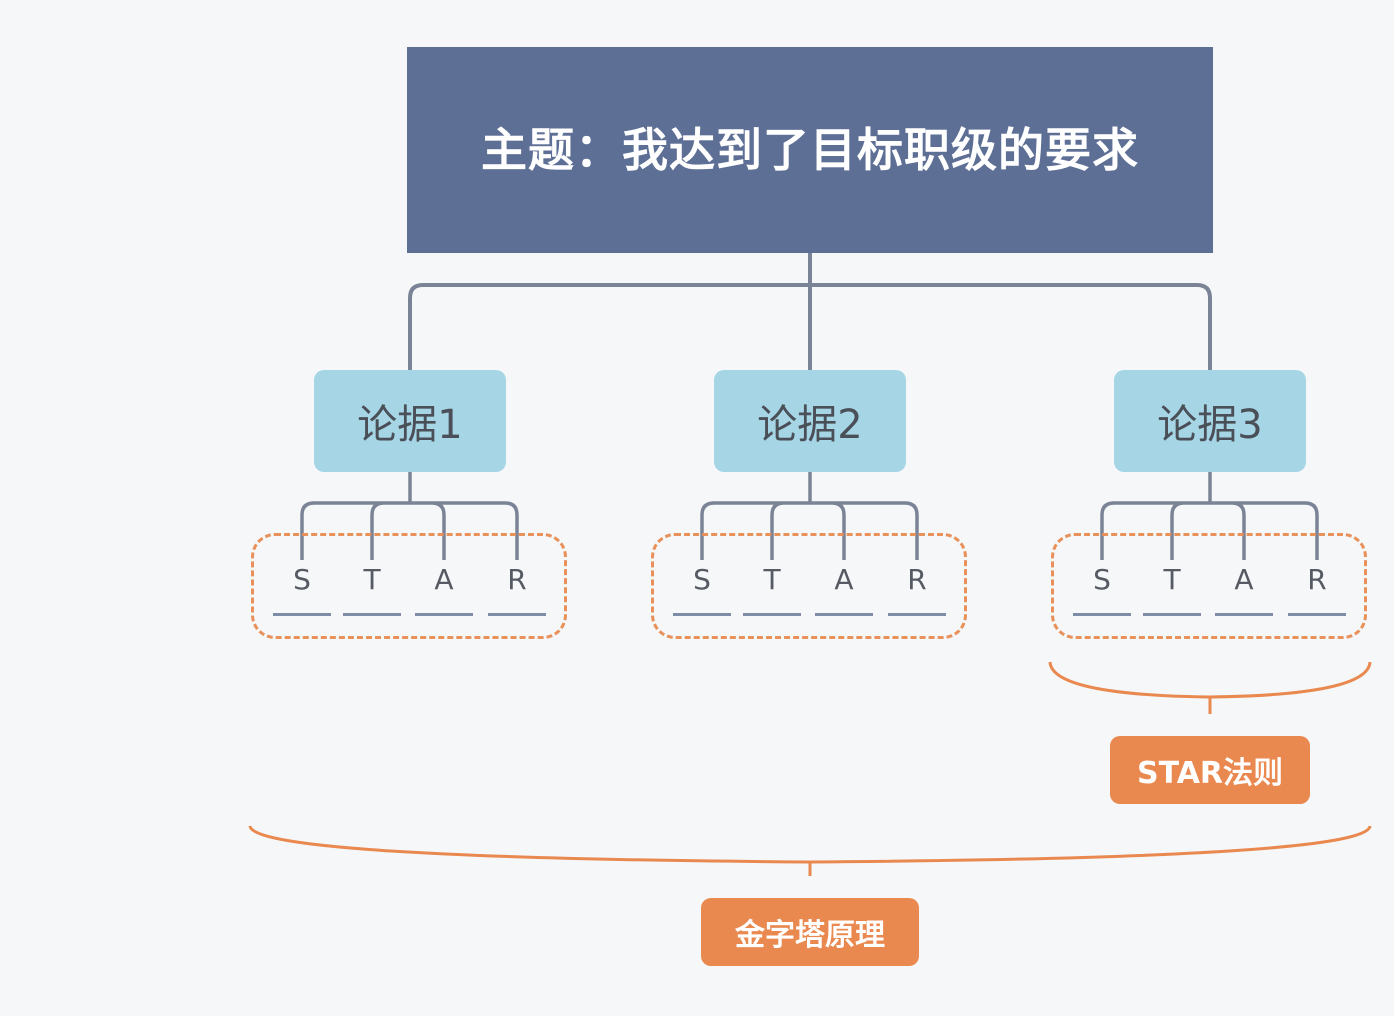 Image resolution: width=1394 pixels, height=1016 pixels. Describe the element at coordinates (1210, 421) in the screenshot. I see `argument-node-3: 论据3` at that location.